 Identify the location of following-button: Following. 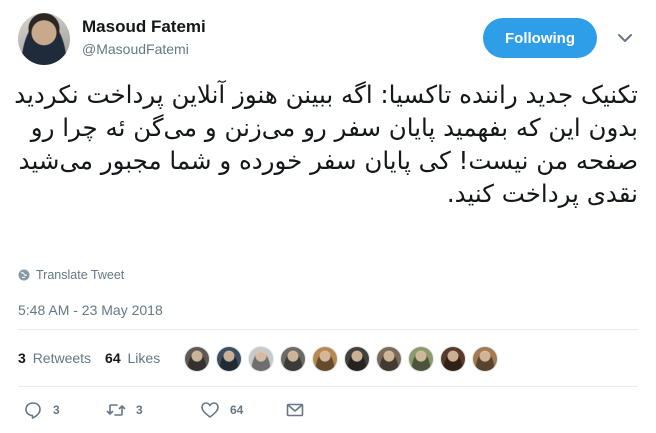
(540, 38).